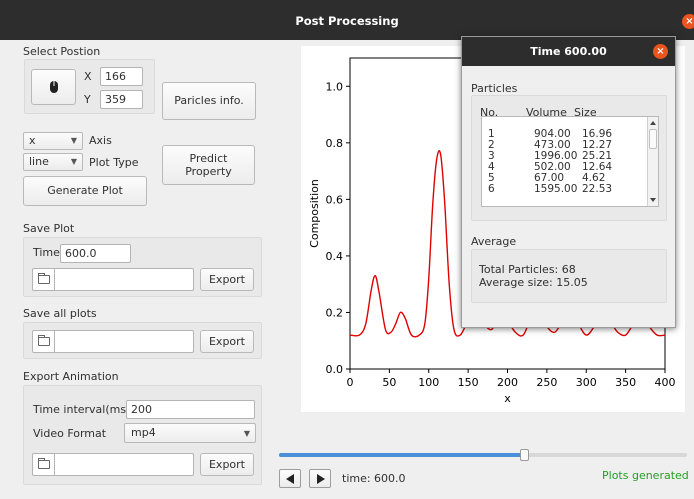  What do you see at coordinates (71, 376) in the screenshot?
I see `export-animation-heading: Export Animation` at bounding box center [71, 376].